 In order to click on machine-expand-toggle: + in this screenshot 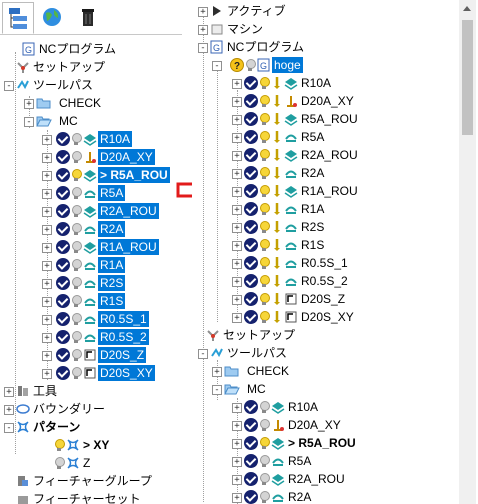, I will do `click(203, 30)`.